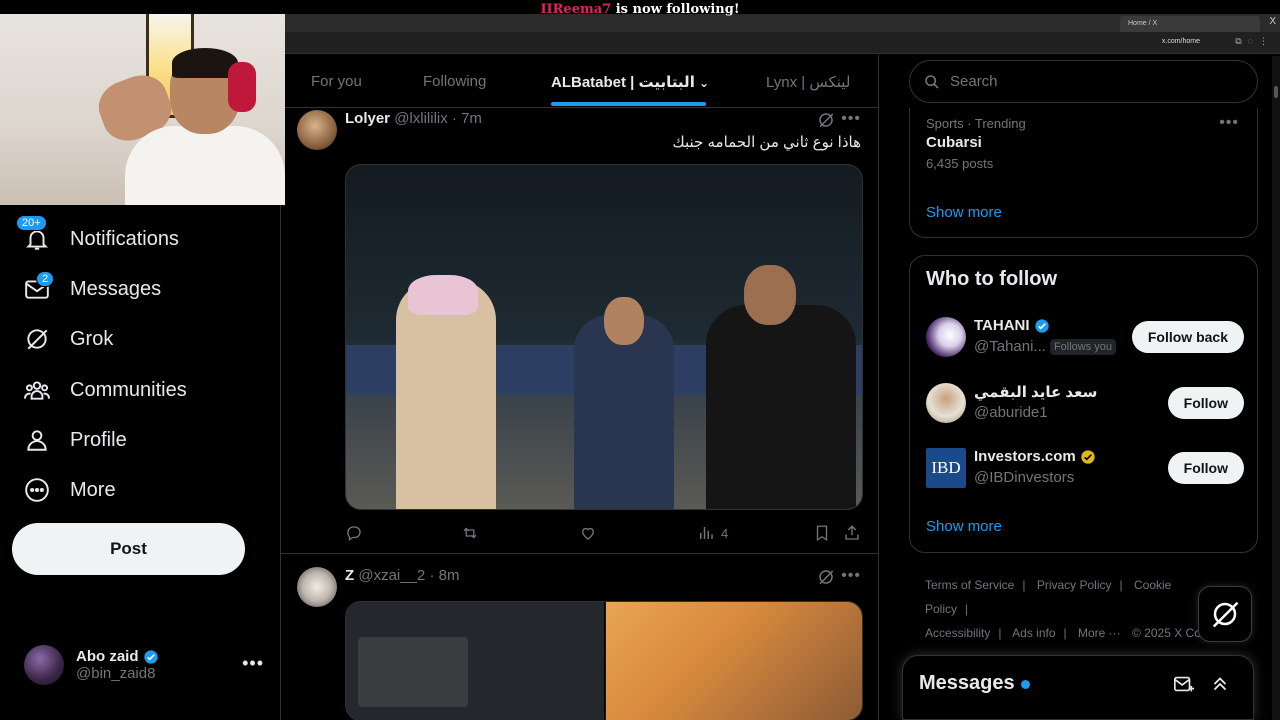  I want to click on active-tab-indicator, so click(628, 104).